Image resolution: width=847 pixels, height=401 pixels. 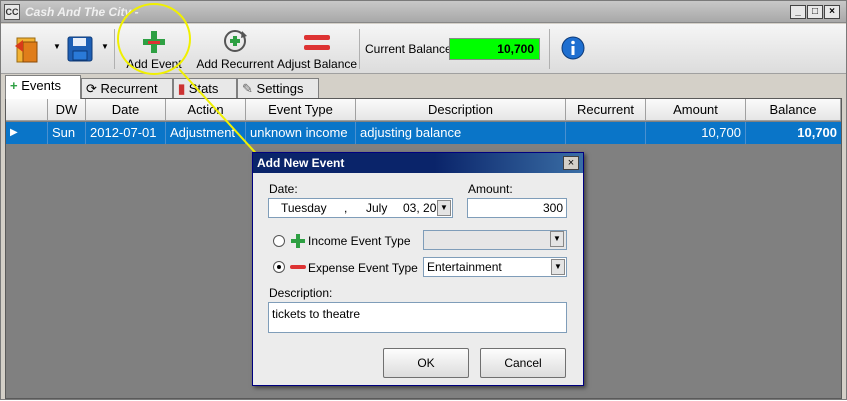 What do you see at coordinates (832, 12) in the screenshot?
I see `close-button: ×` at bounding box center [832, 12].